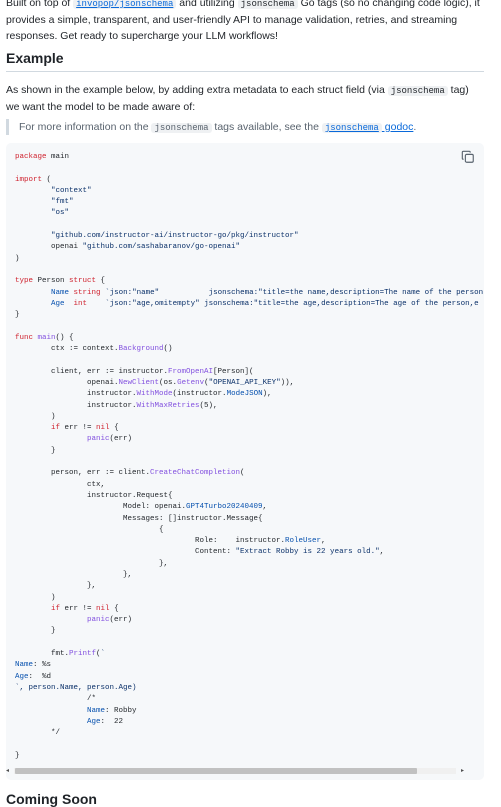 This screenshot has height=807, width=501. What do you see at coordinates (42, 157) in the screenshot?
I see `code-line: package main` at bounding box center [42, 157].